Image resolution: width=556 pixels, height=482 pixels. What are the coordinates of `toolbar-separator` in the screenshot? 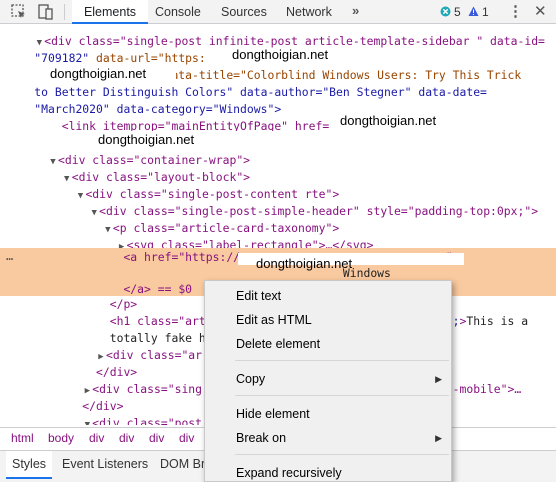 It's located at (64, 12).